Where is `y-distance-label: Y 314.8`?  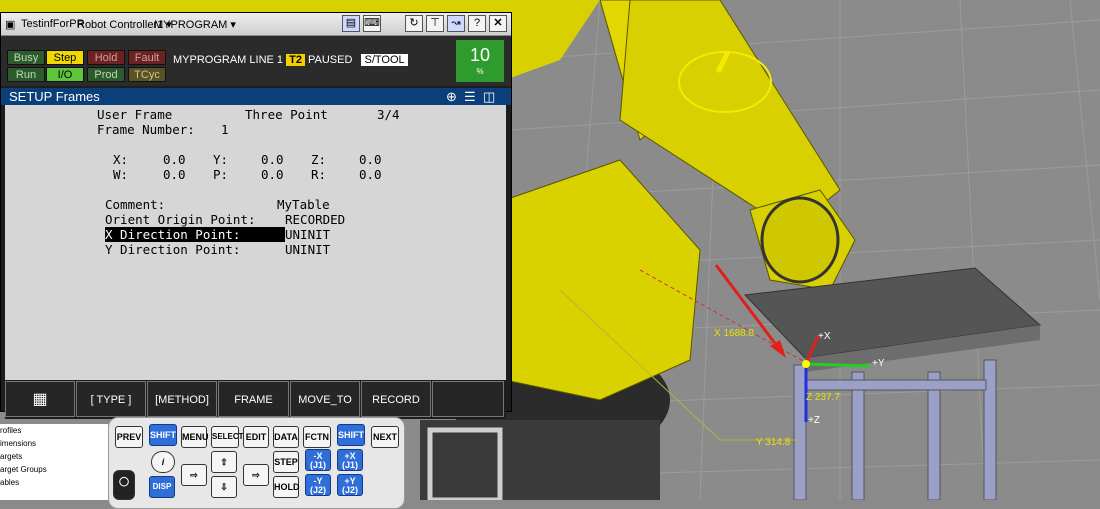
y-distance-label: Y 314.8 is located at coordinates (773, 442).